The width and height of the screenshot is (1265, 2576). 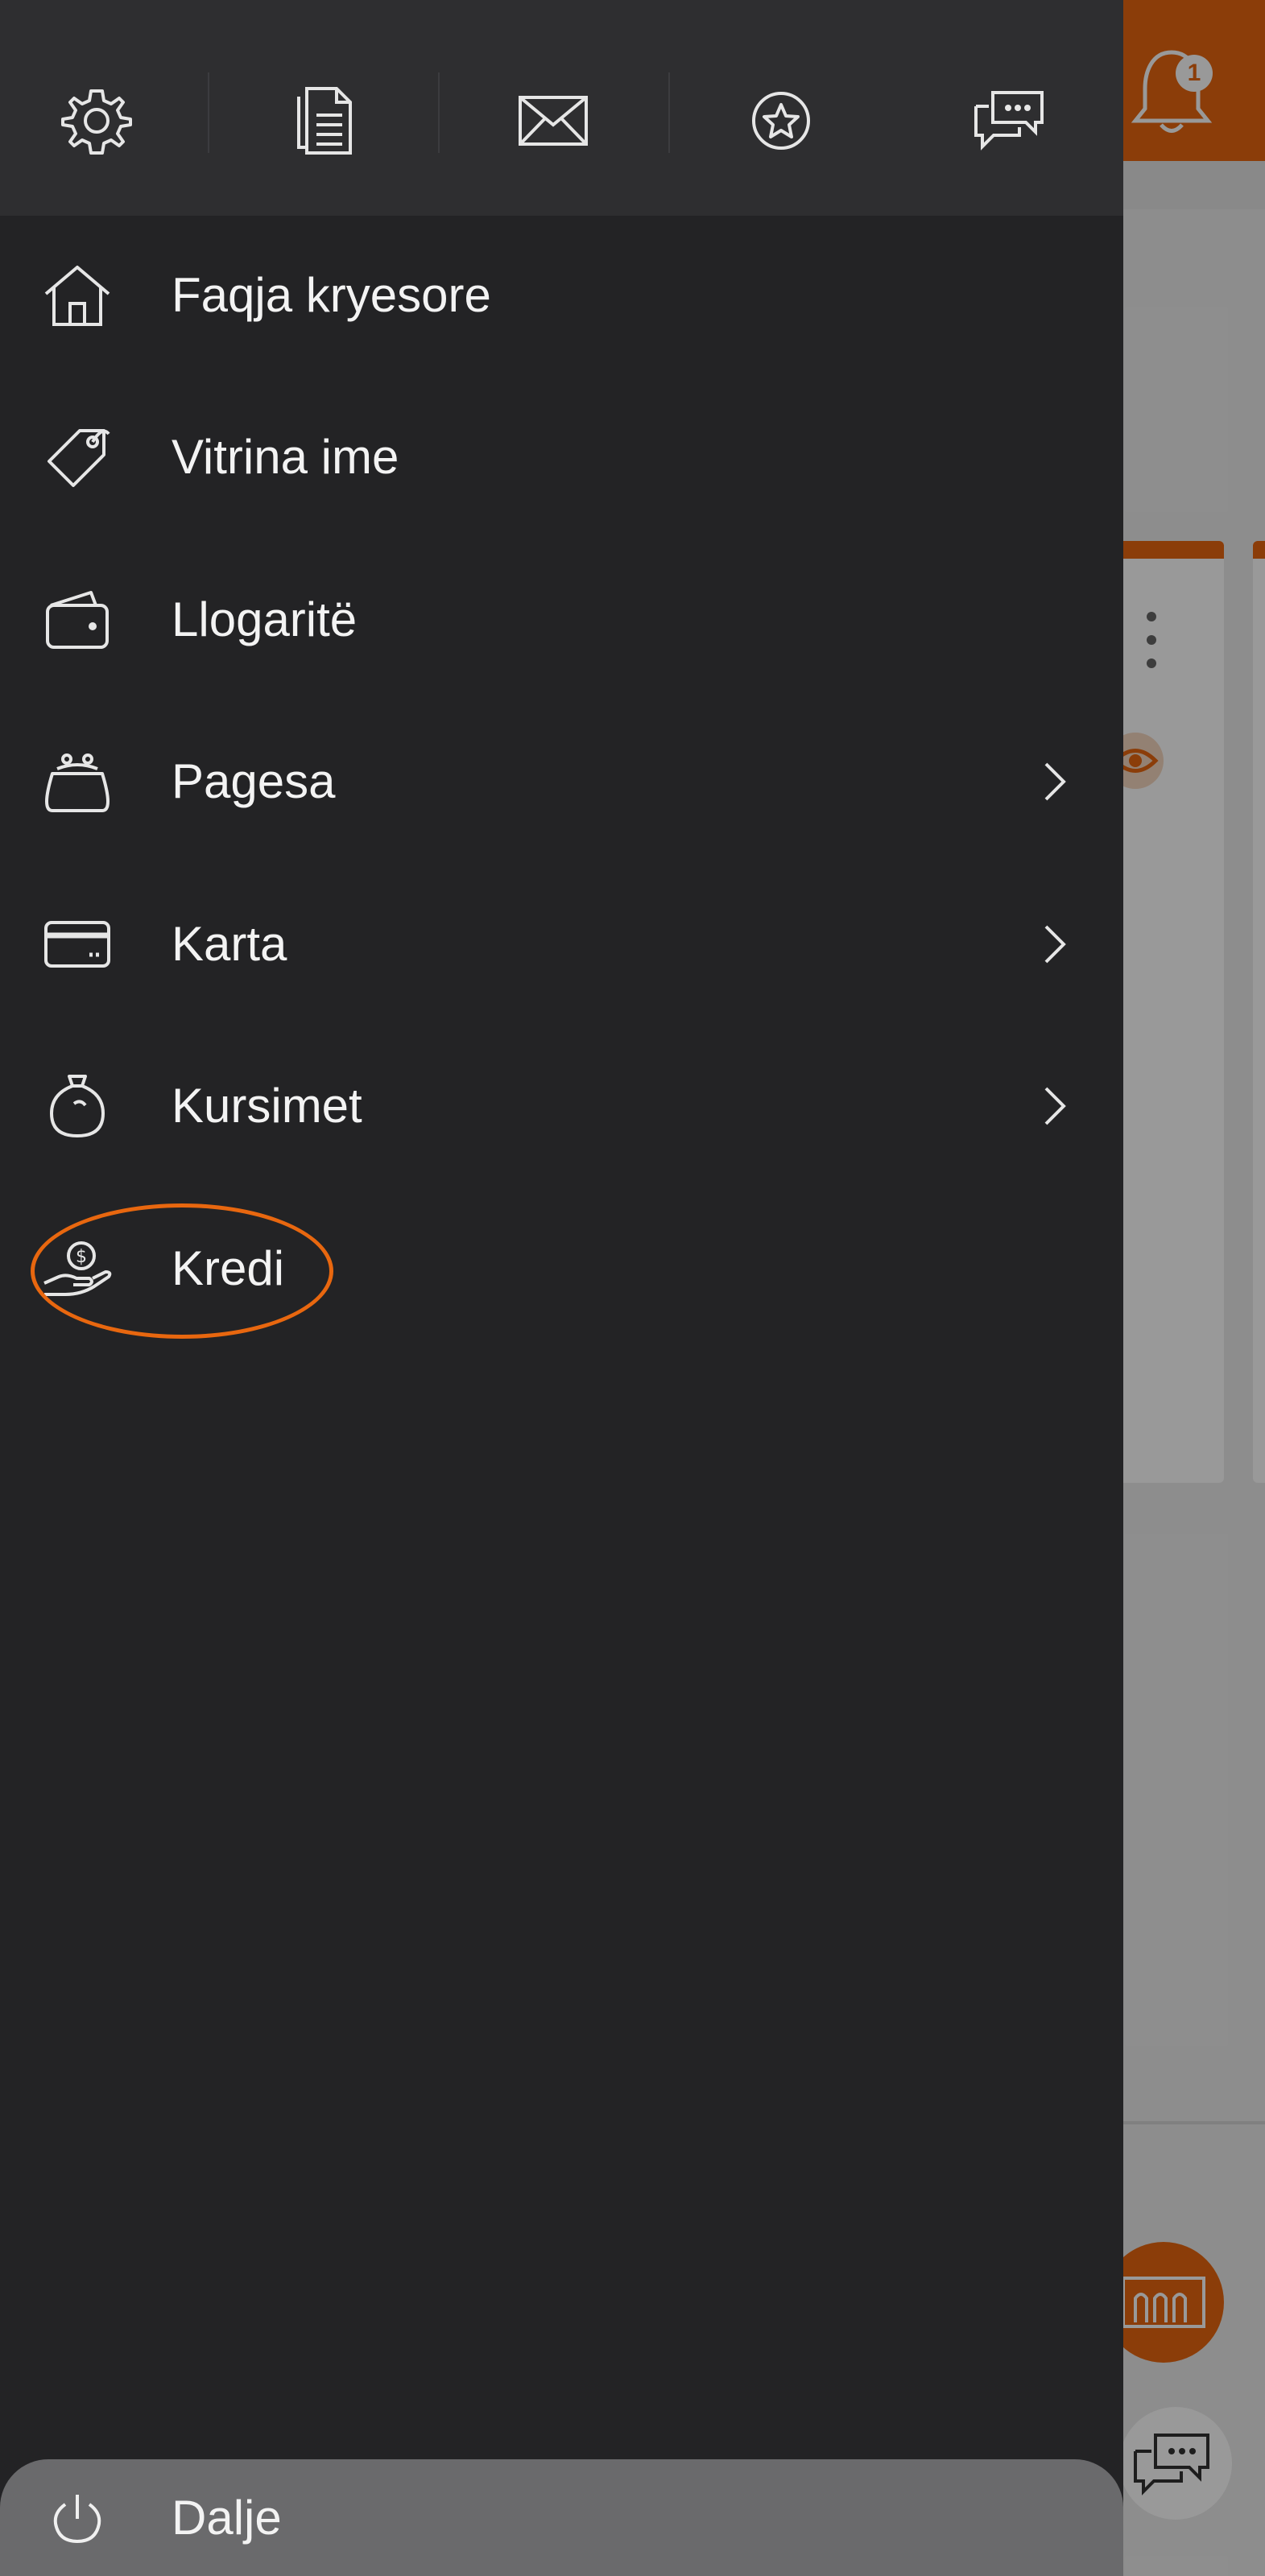 What do you see at coordinates (77, 295) in the screenshot?
I see `home-icon` at bounding box center [77, 295].